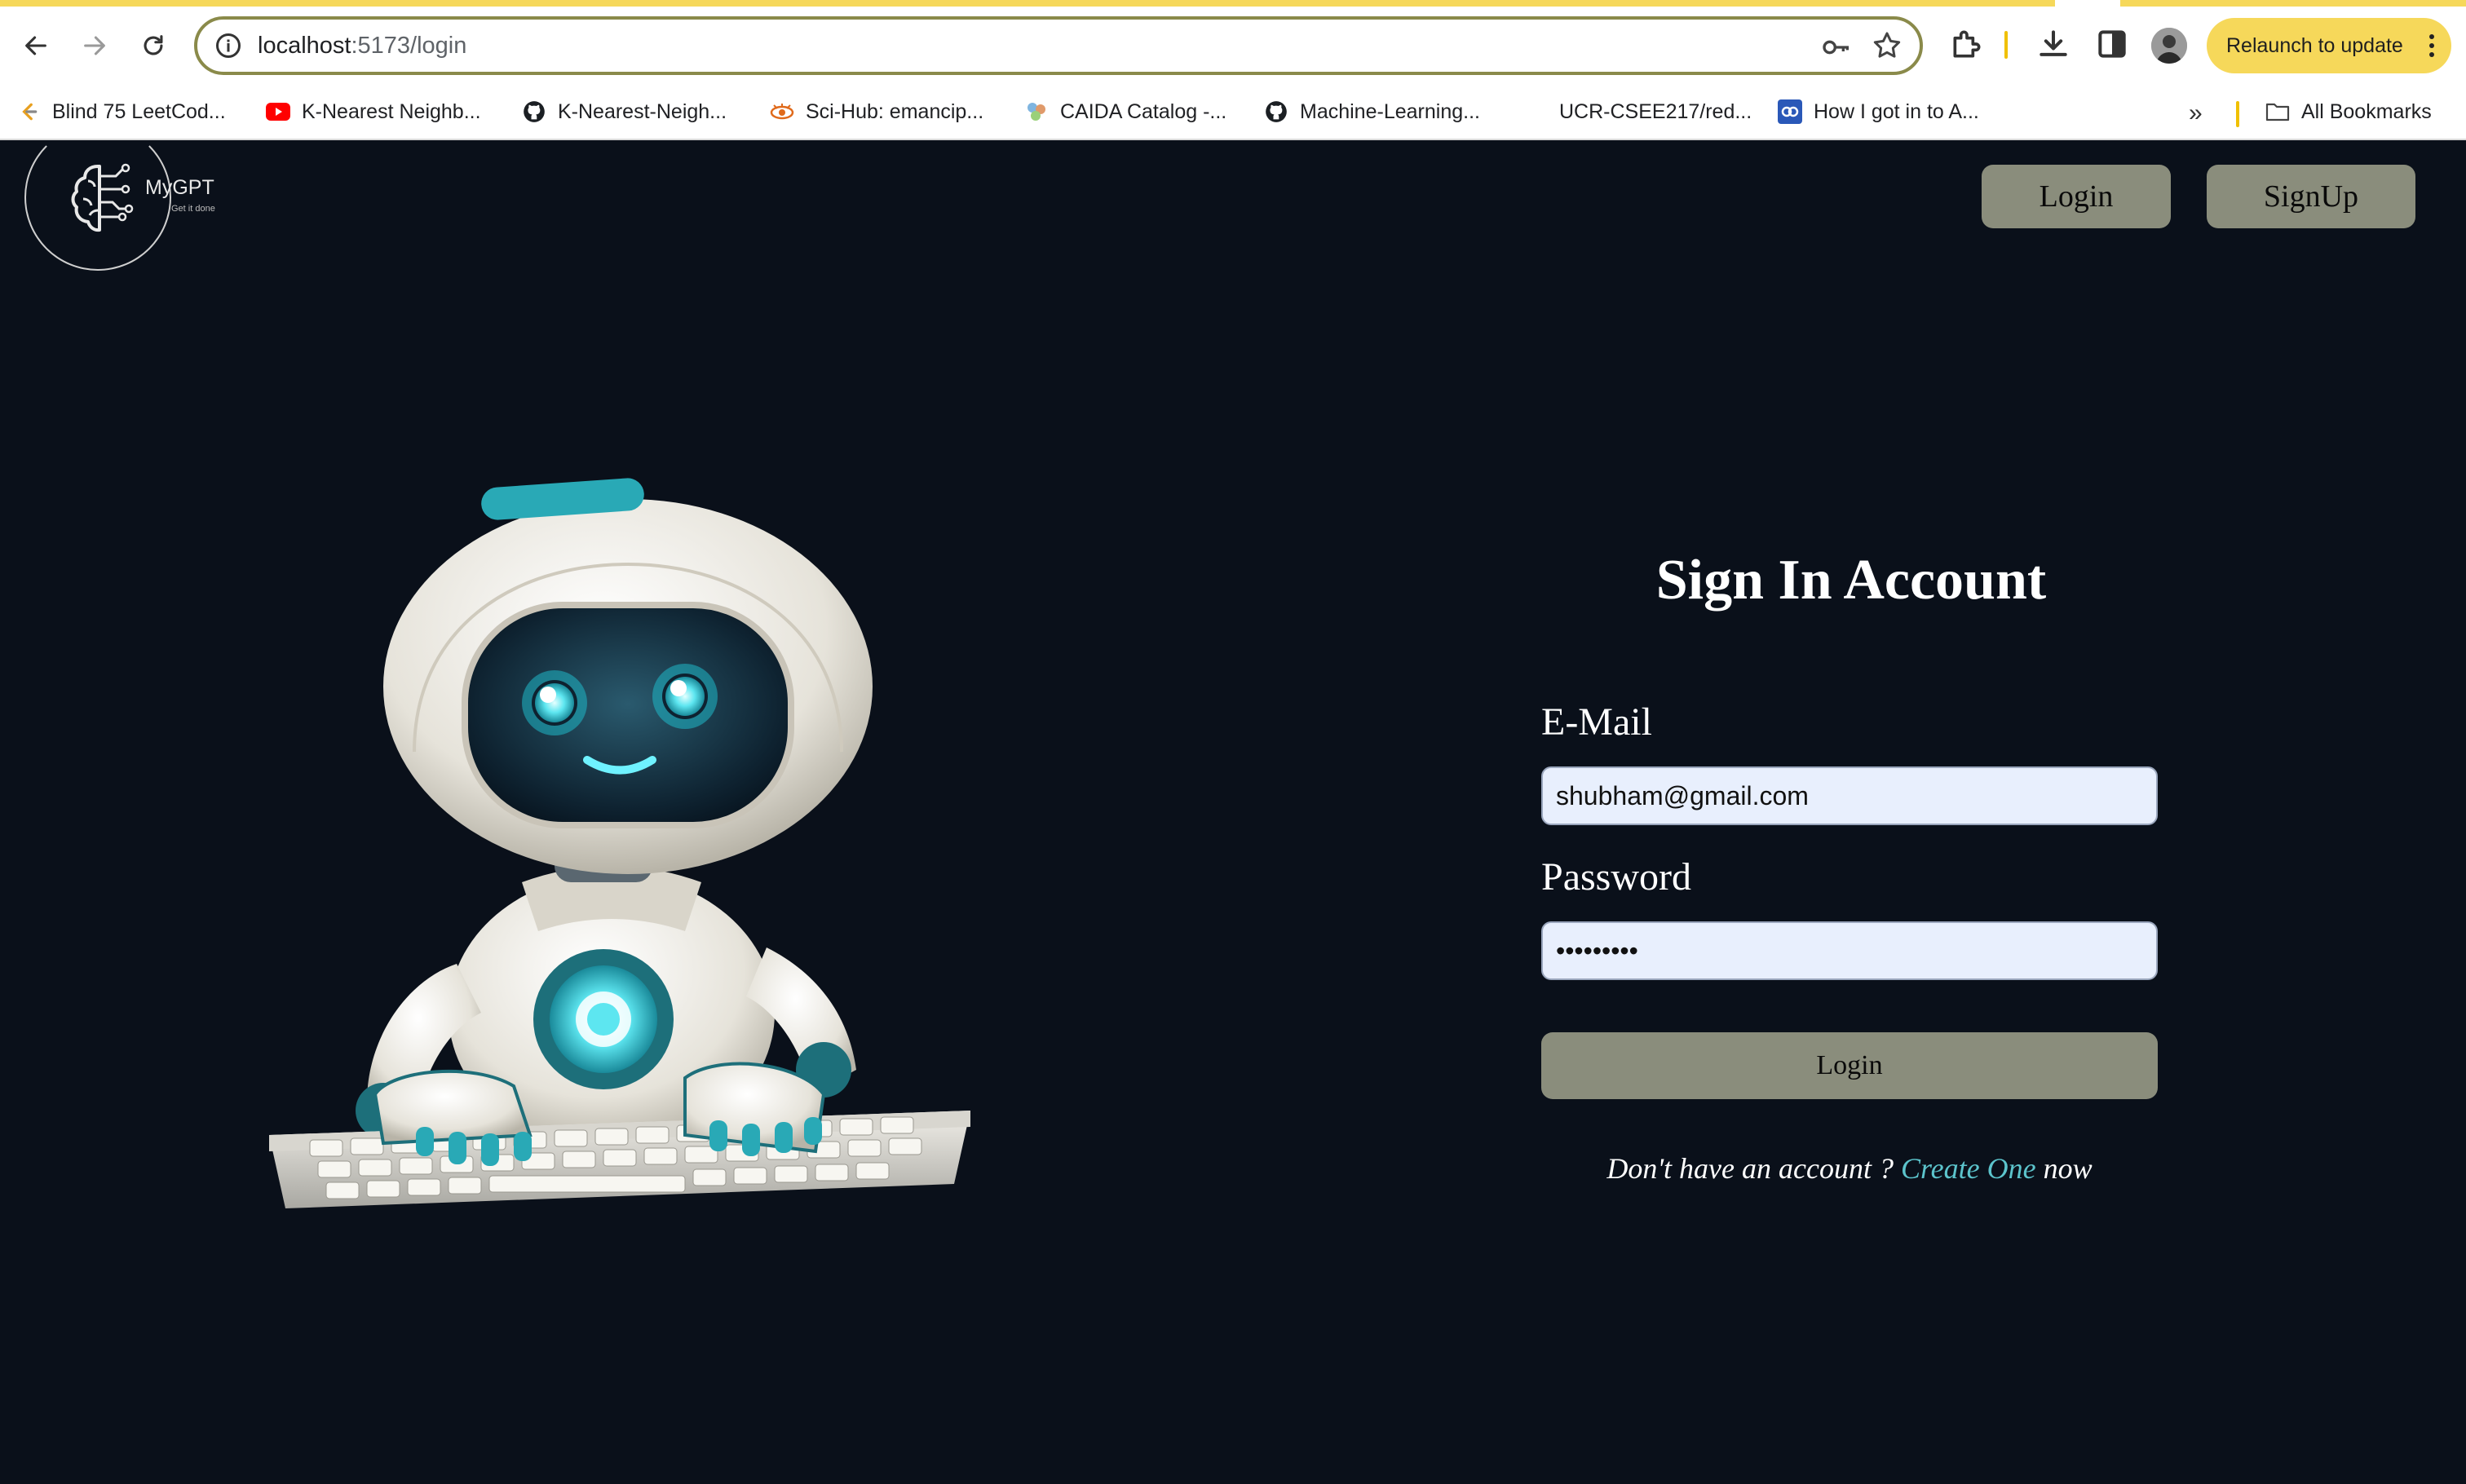 The width and height of the screenshot is (2466, 1484). I want to click on more-bookmarks-chevron-icon: », so click(2196, 113).